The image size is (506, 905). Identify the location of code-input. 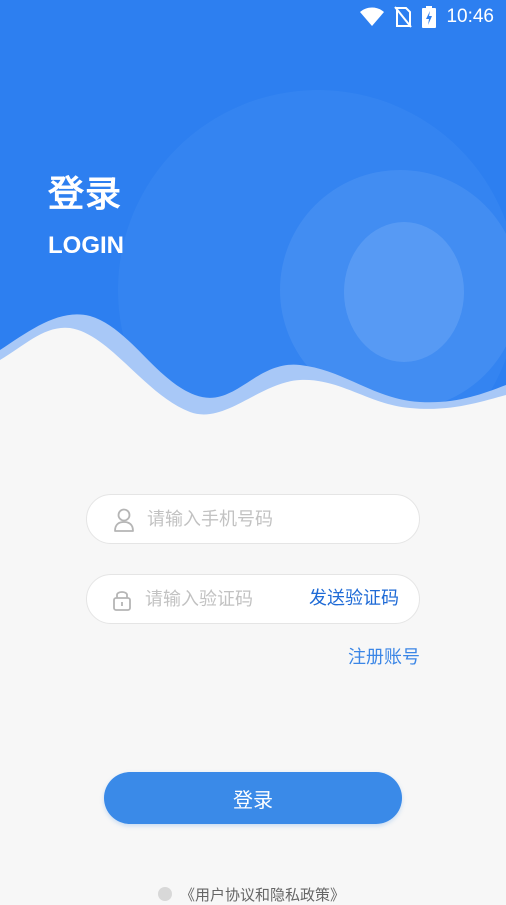
(220, 599).